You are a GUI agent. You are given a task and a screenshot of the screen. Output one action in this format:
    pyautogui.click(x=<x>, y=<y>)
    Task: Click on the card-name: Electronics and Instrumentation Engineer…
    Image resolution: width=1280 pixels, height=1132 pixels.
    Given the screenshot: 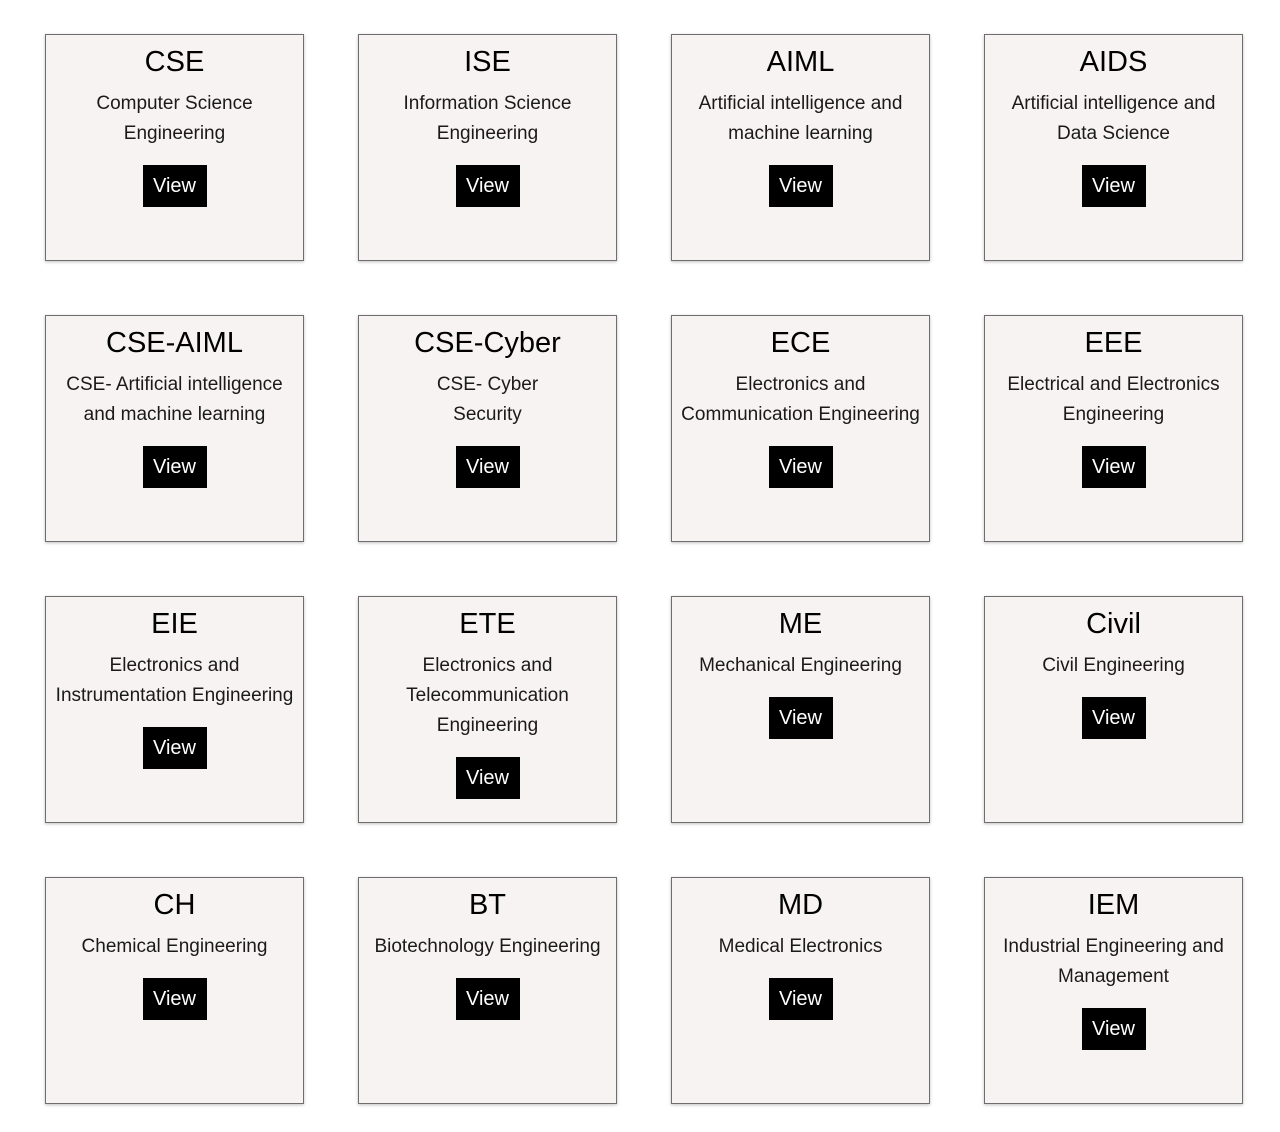 What is the action you would take?
    pyautogui.click(x=174, y=680)
    